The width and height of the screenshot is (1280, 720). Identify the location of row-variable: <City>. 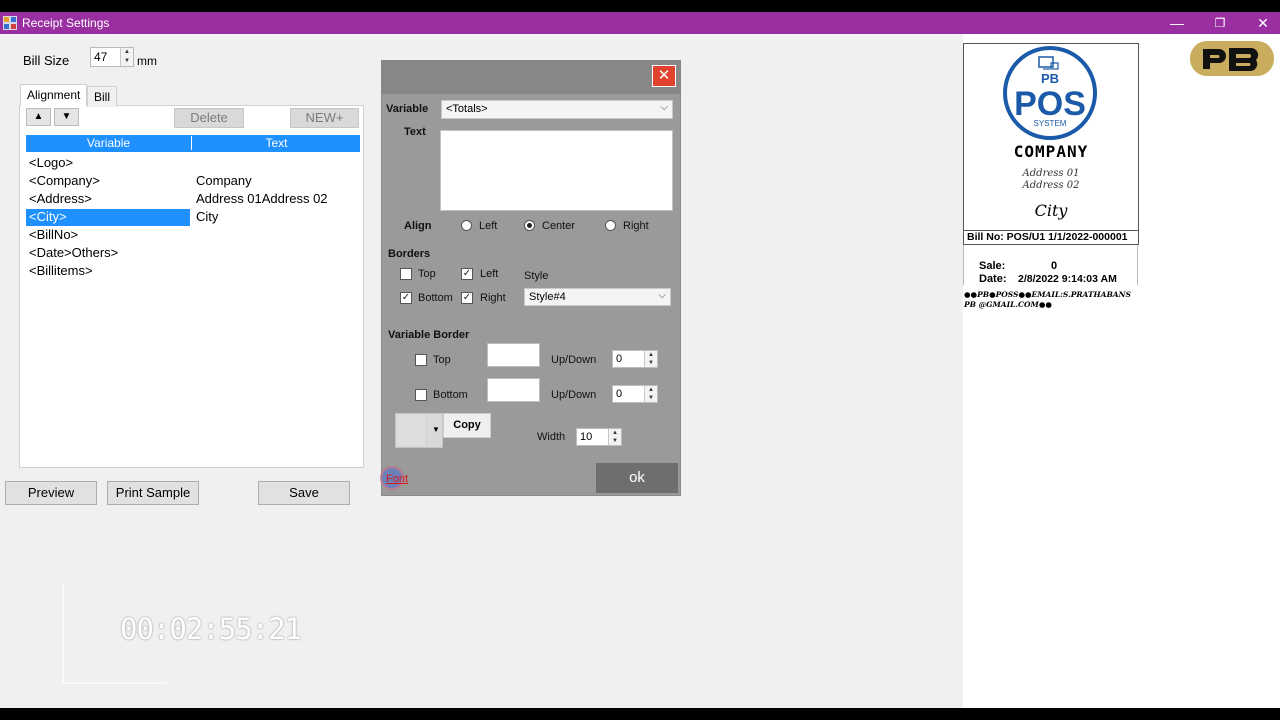
(108, 217).